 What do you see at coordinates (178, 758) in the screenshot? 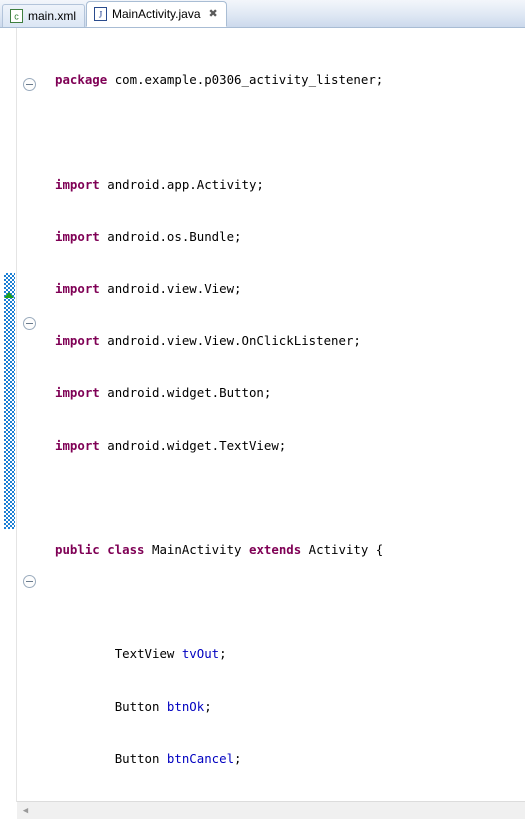
I see `code-line: Button btnCancel;` at bounding box center [178, 758].